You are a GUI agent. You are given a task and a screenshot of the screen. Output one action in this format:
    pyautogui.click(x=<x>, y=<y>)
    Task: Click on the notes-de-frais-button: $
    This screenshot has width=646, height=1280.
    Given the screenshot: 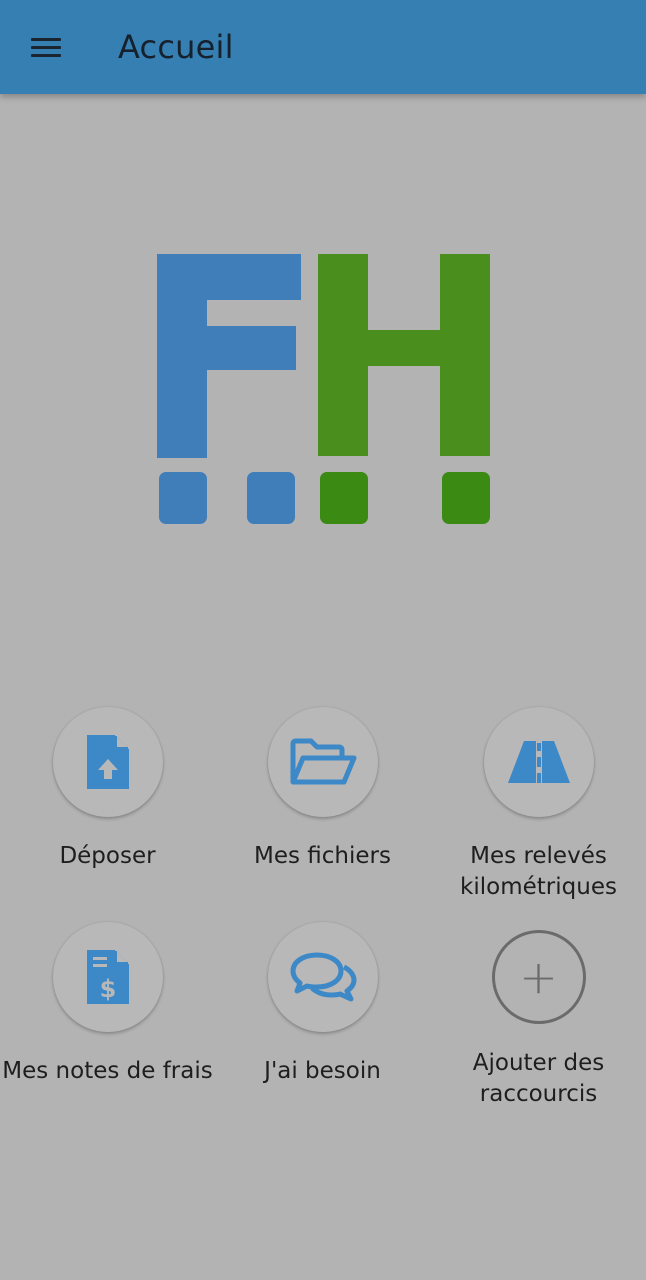 What is the action you would take?
    pyautogui.click(x=107, y=977)
    